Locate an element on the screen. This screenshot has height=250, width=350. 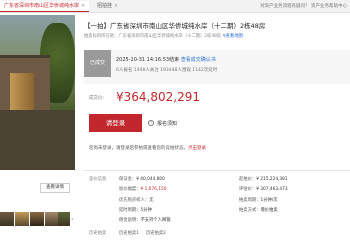
increment-value: ¥ 1,076,150 is located at coordinates (153, 189).